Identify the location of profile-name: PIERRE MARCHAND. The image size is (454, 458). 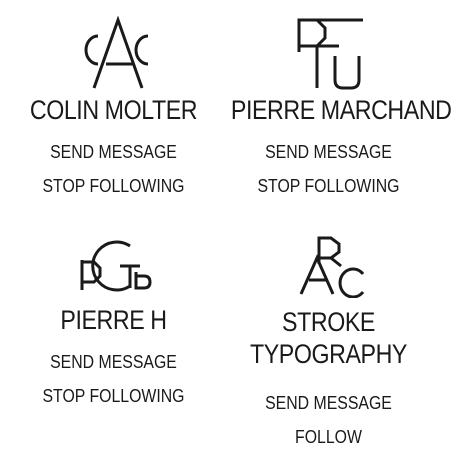
(341, 110).